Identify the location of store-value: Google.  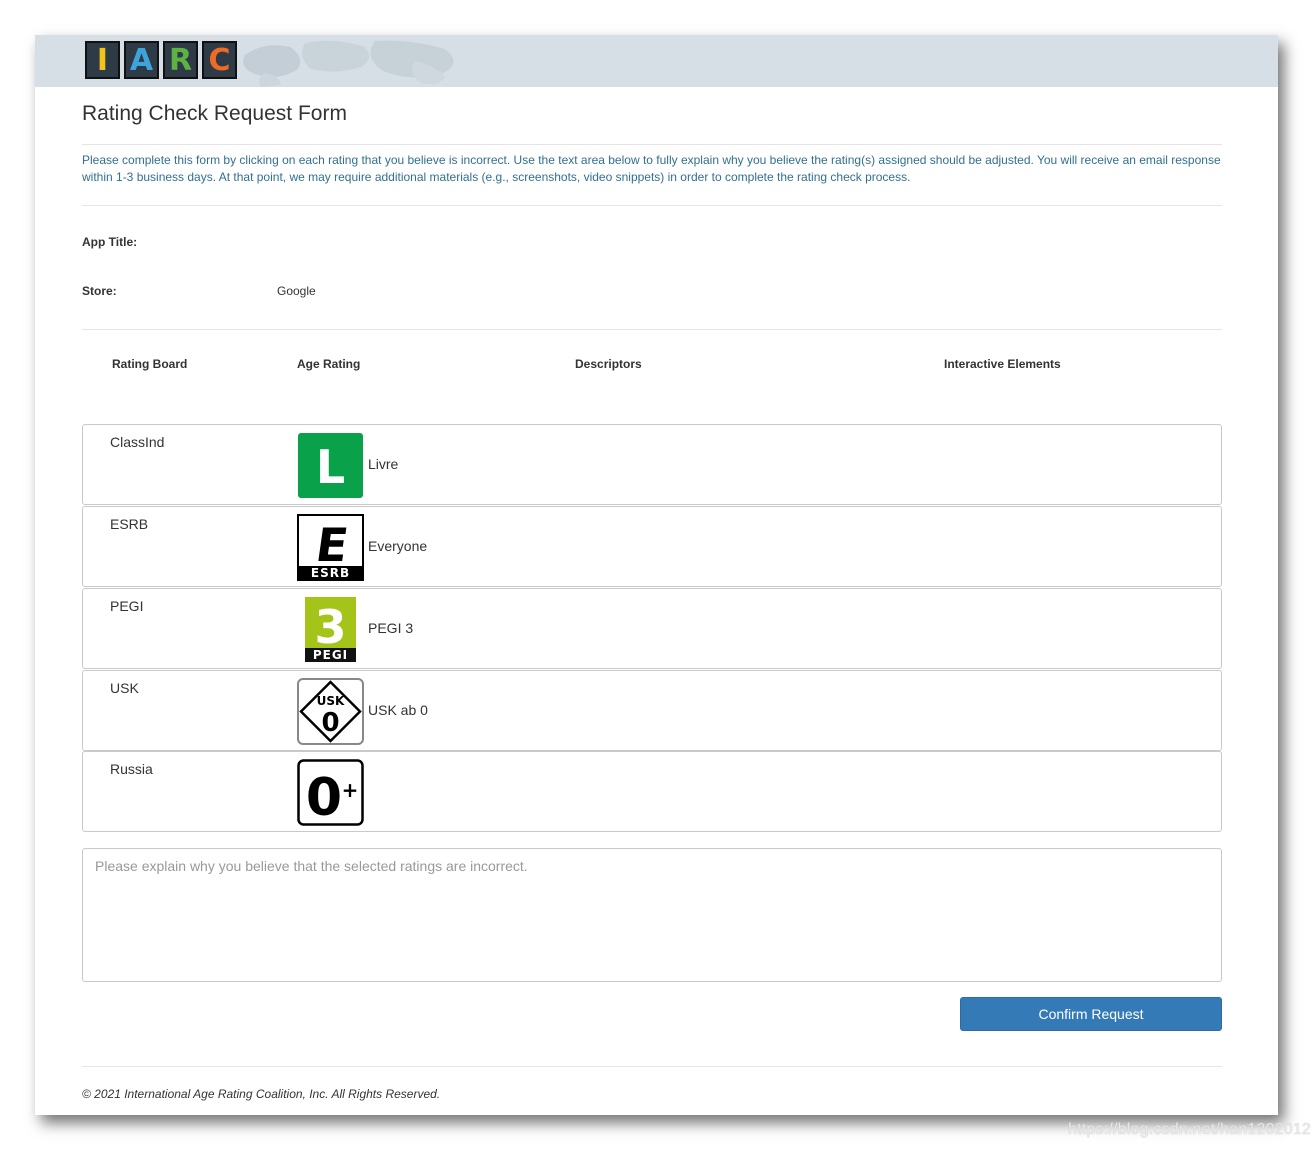
(296, 291).